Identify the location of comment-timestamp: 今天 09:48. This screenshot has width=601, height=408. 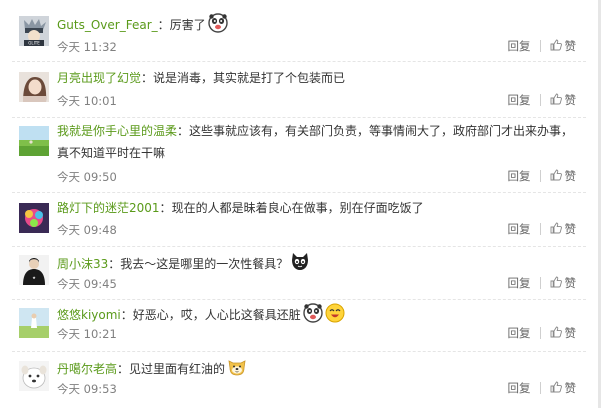
(87, 230).